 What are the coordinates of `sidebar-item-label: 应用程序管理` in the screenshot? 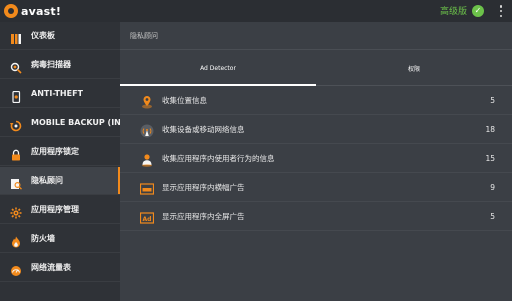 It's located at (55, 209).